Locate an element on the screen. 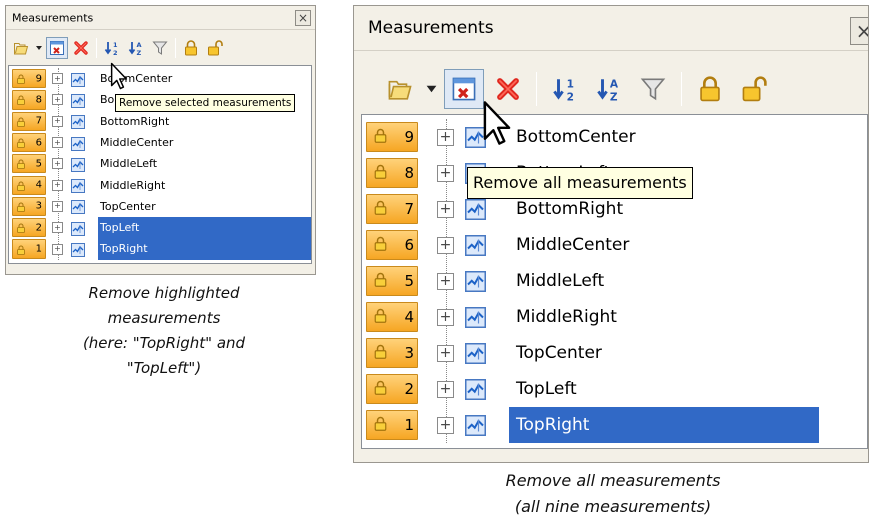 The height and width of the screenshot is (523, 869). measurement-number: 2 is located at coordinates (38, 228).